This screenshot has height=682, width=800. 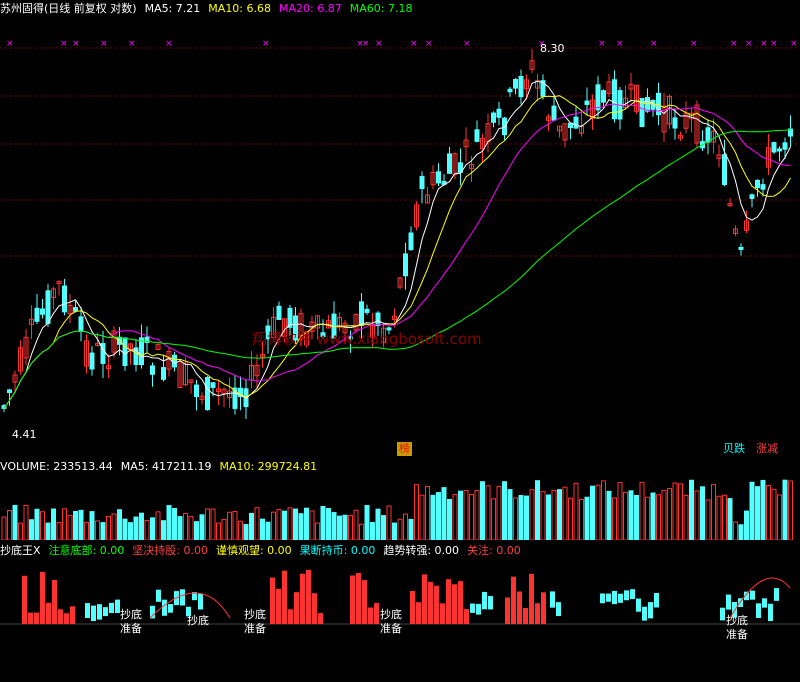 What do you see at coordinates (268, 466) in the screenshot?
I see `volume-ma10-label: MA10: 299724.81` at bounding box center [268, 466].